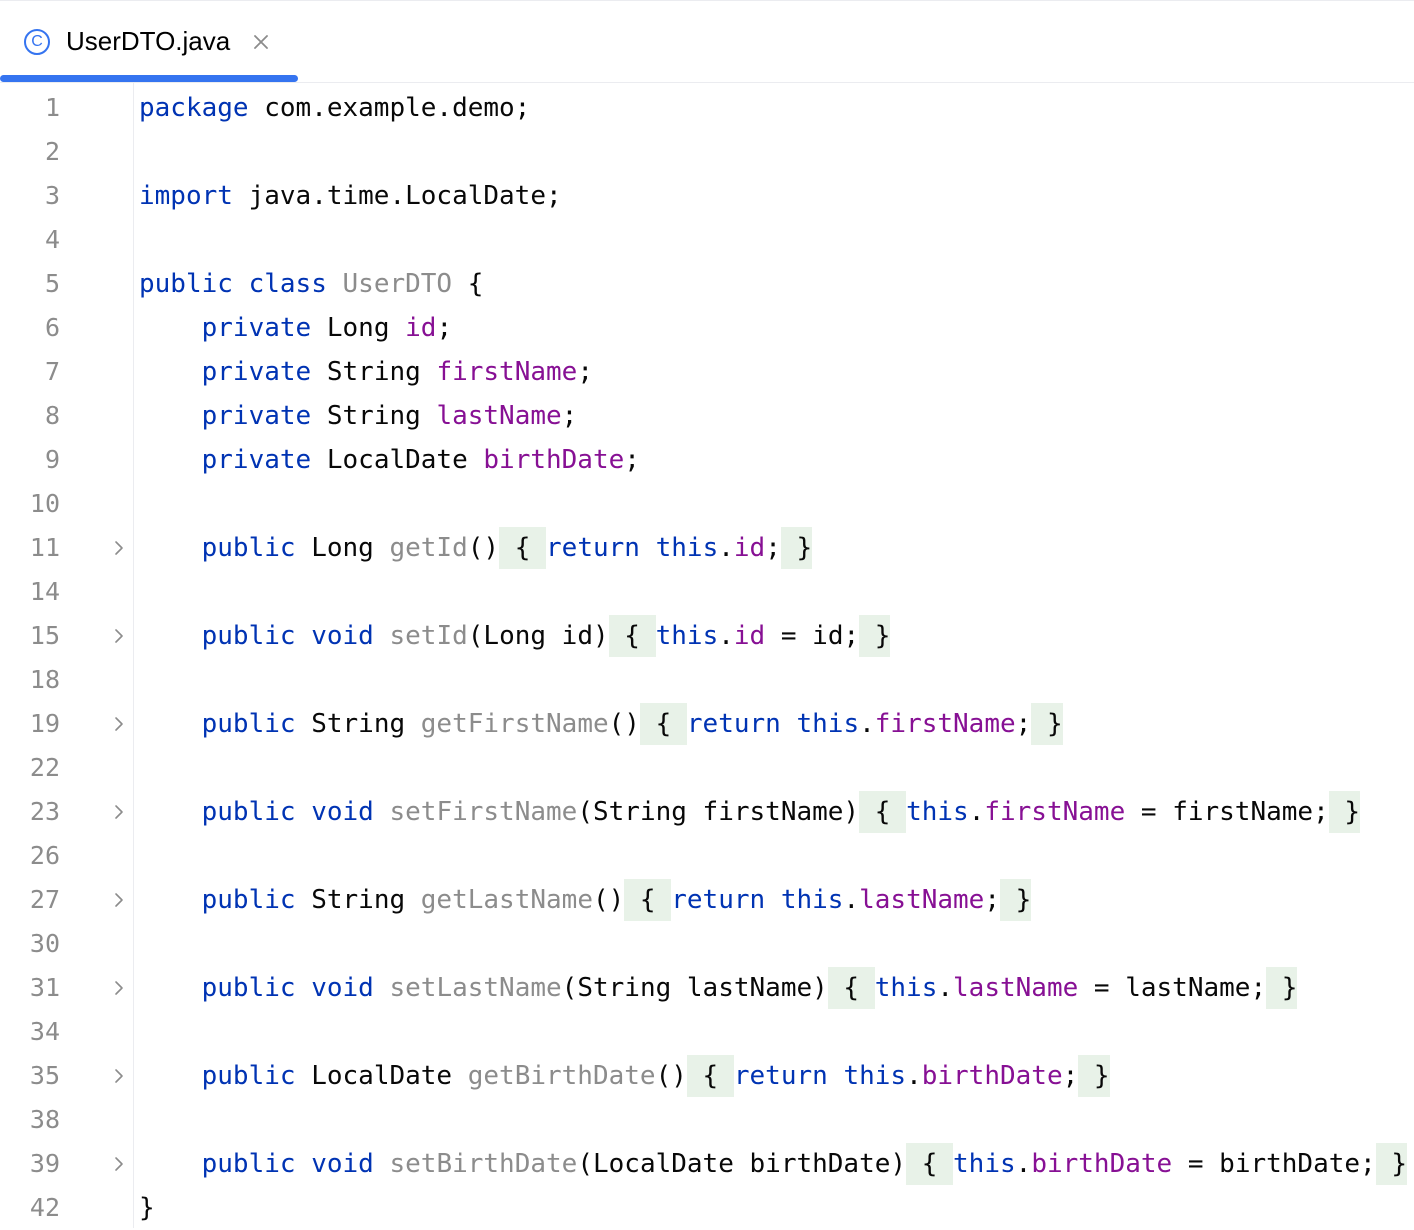  I want to click on code-token: = firstName;, so click(1227, 812).